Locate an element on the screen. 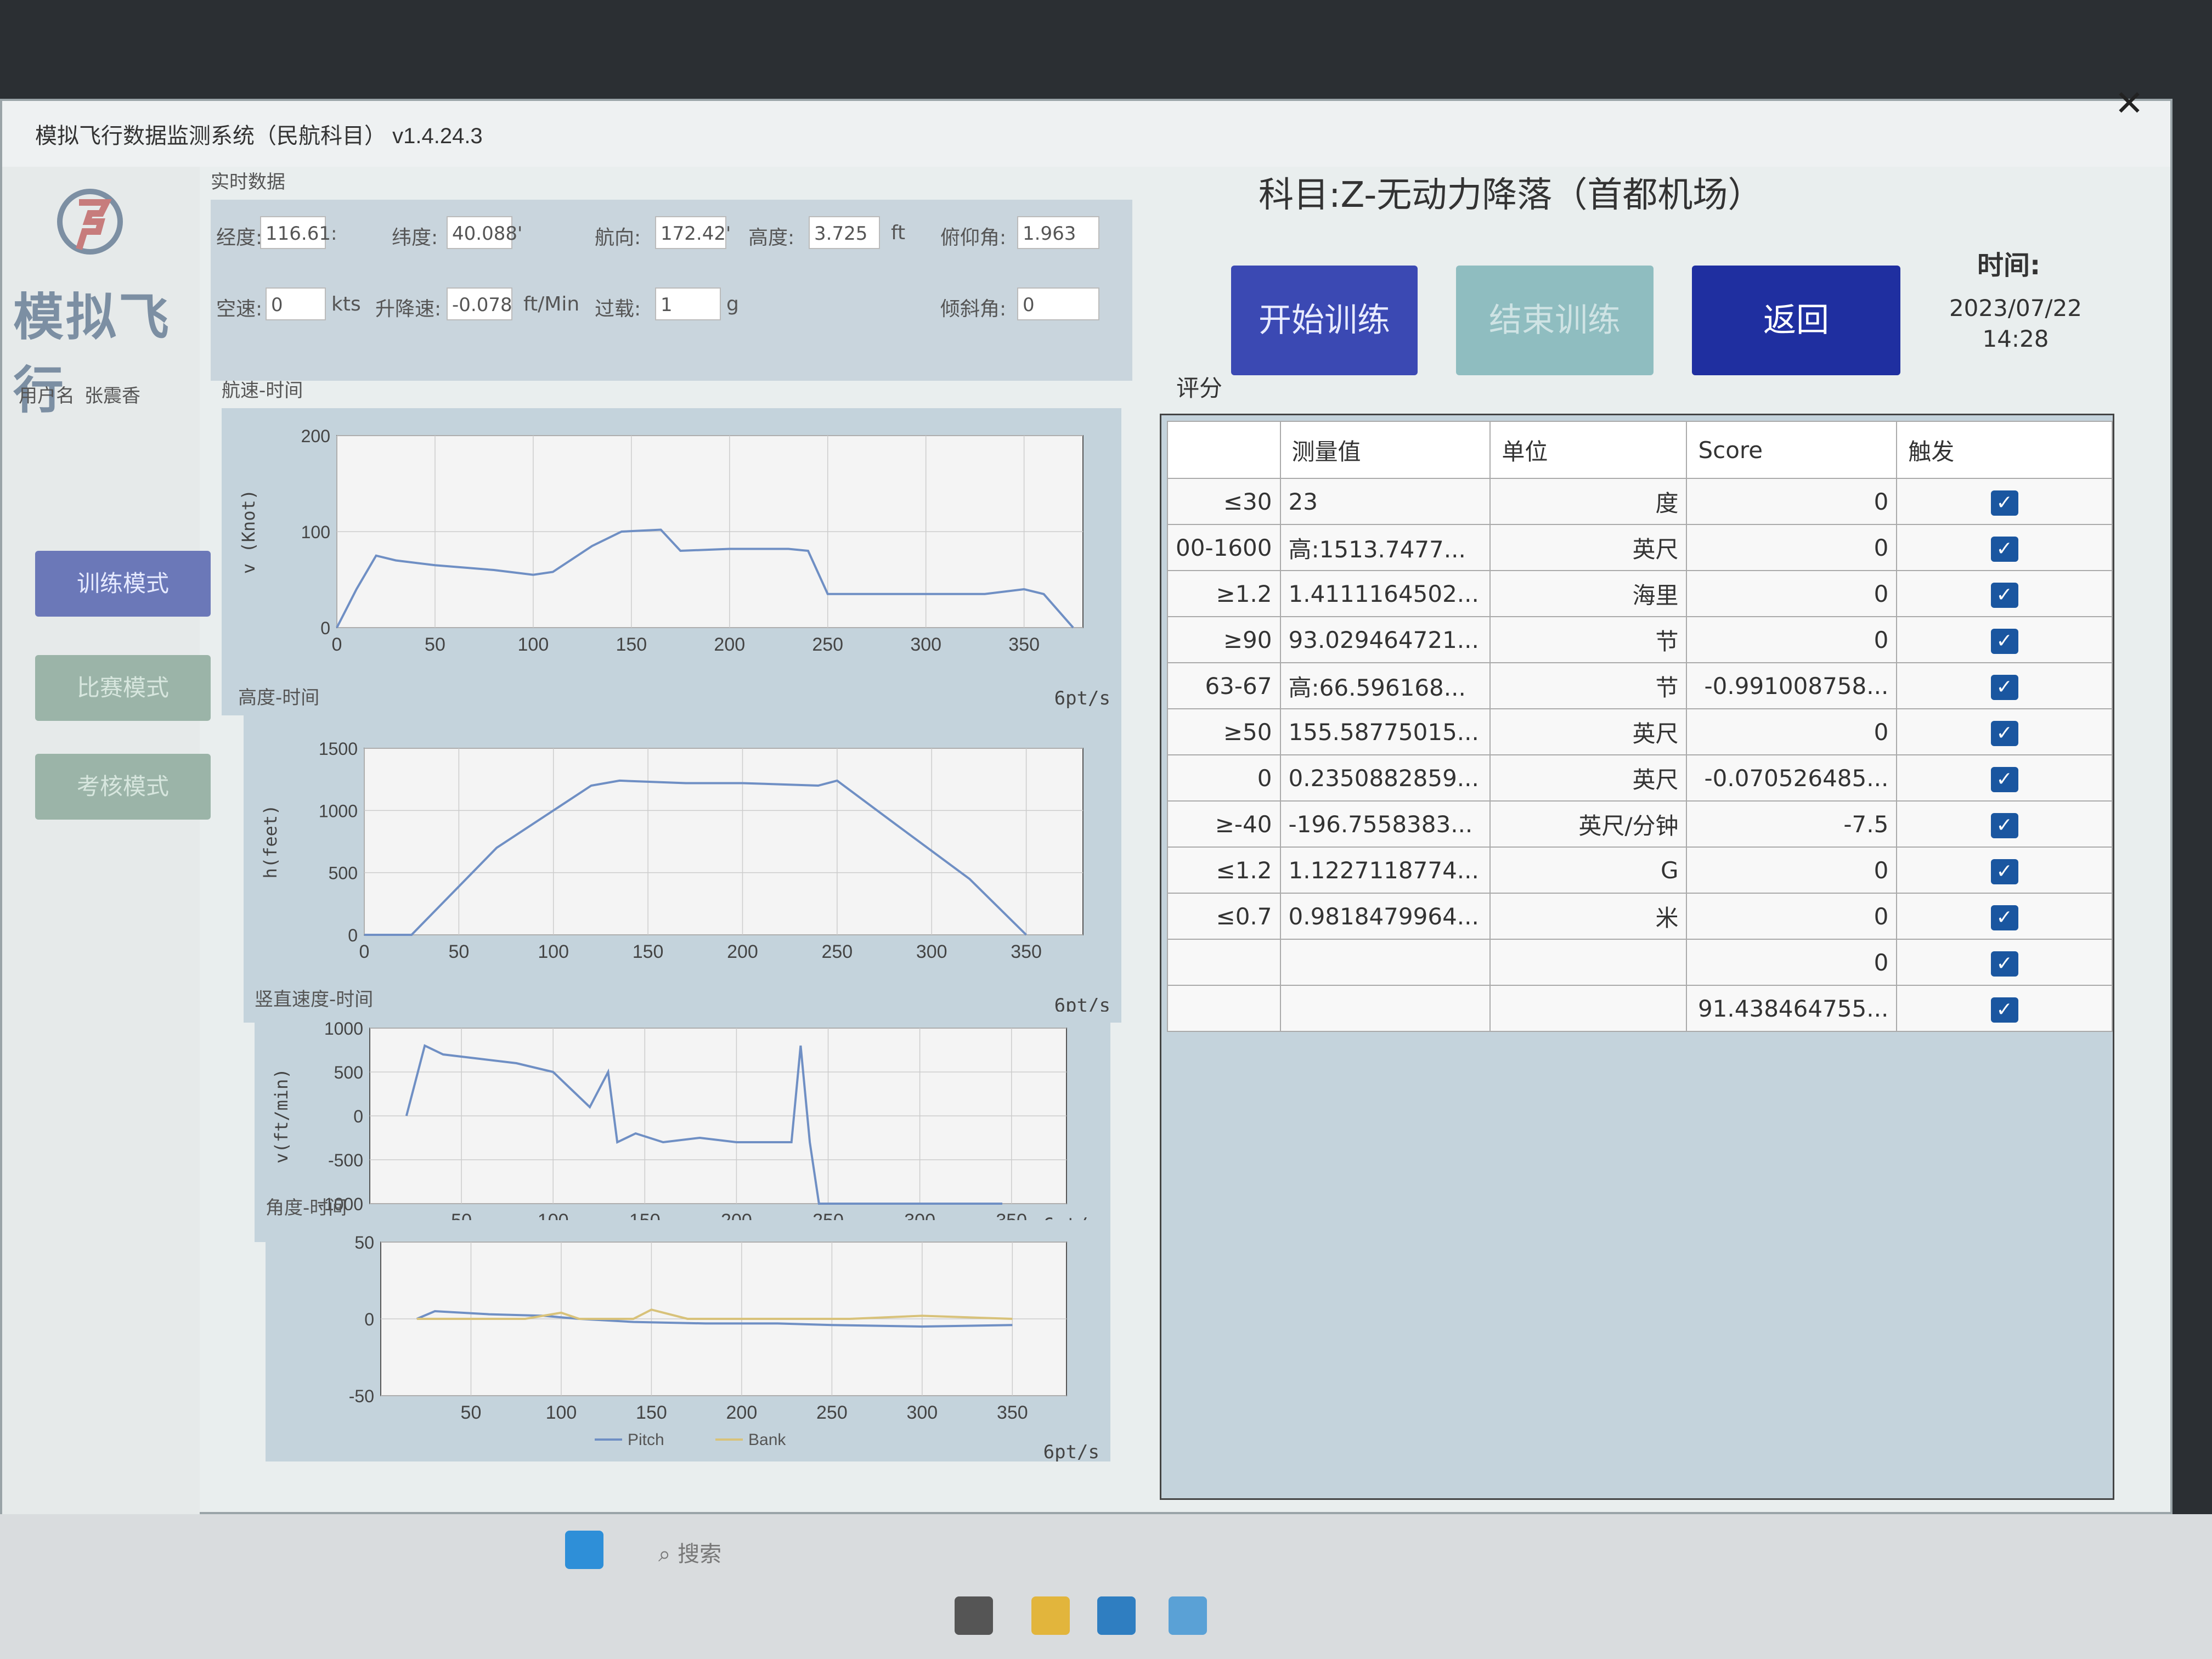 The image size is (2212, 1659). table-row: 00-1600 高:1513.7477... 英尺 0 ✓ is located at coordinates (1640, 547).